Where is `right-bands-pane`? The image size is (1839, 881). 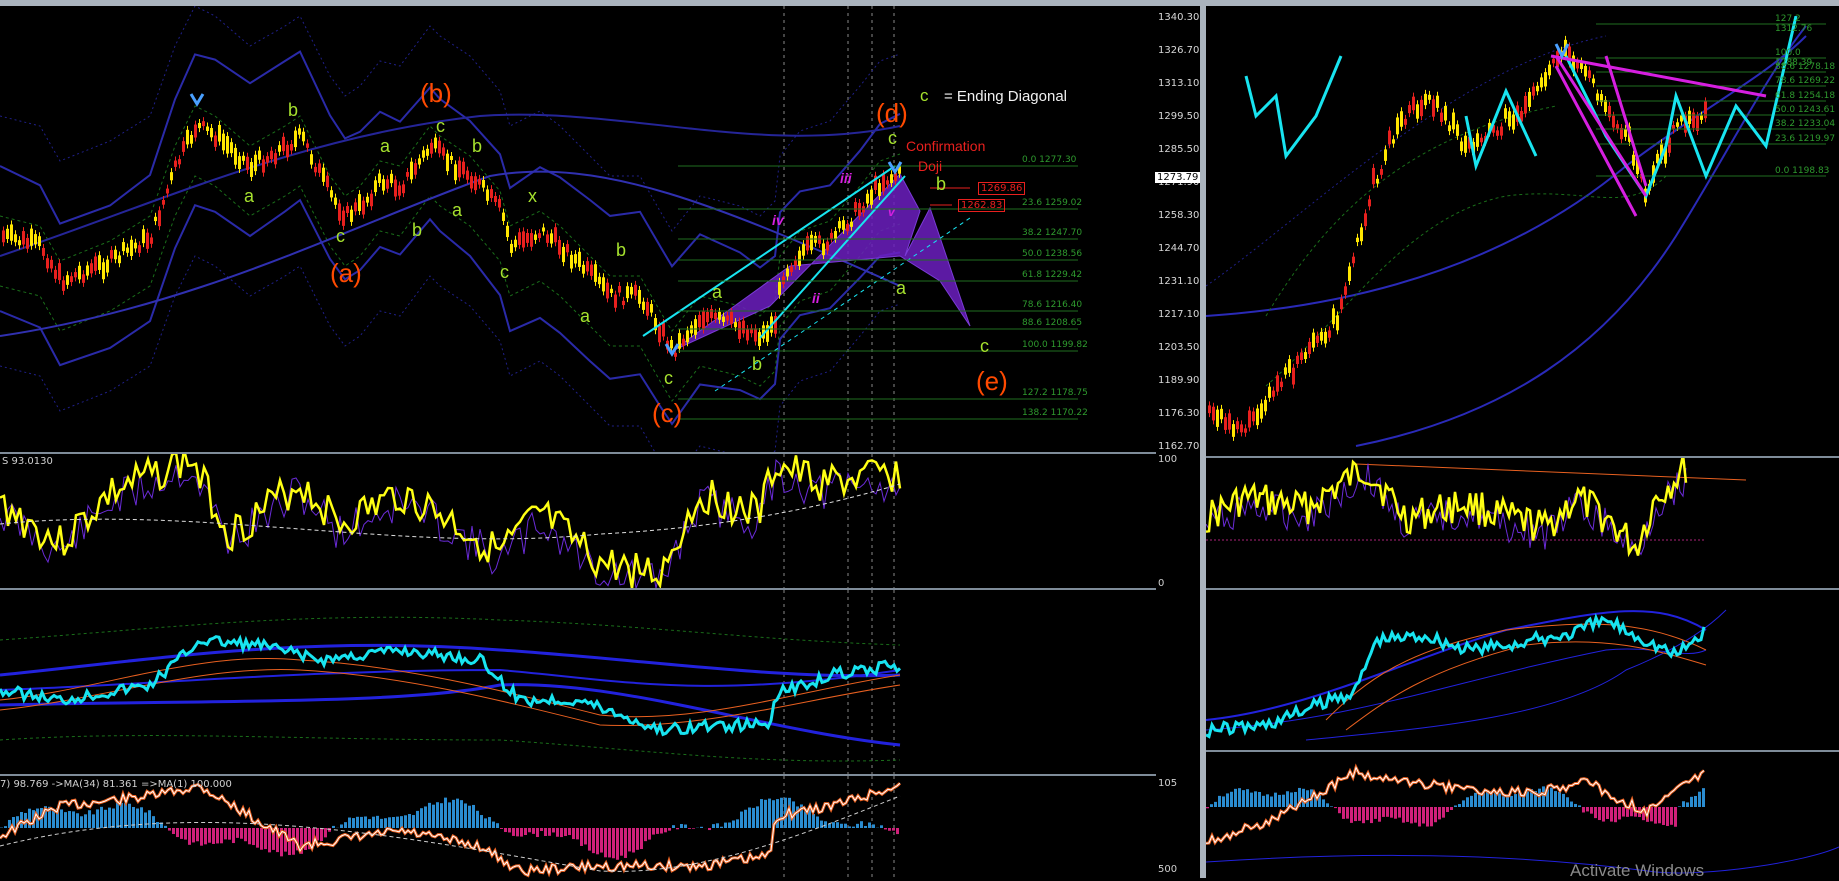 right-bands-pane is located at coordinates (1522, 670).